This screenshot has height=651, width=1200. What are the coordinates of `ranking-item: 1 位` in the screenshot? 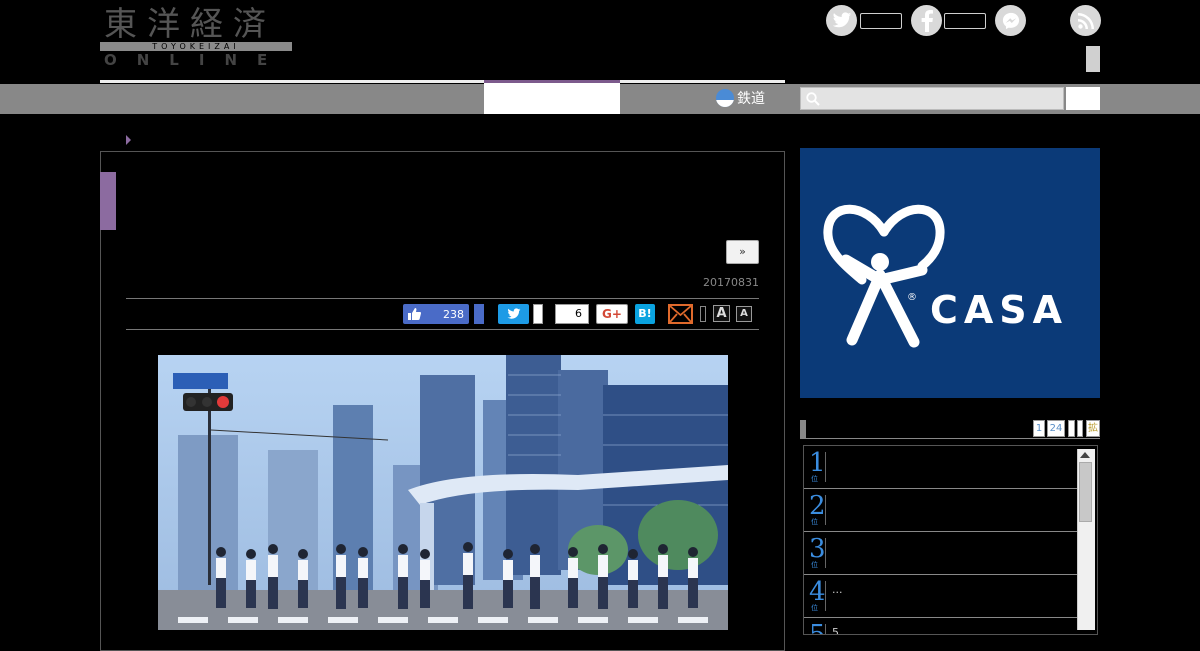 It's located at (941, 467).